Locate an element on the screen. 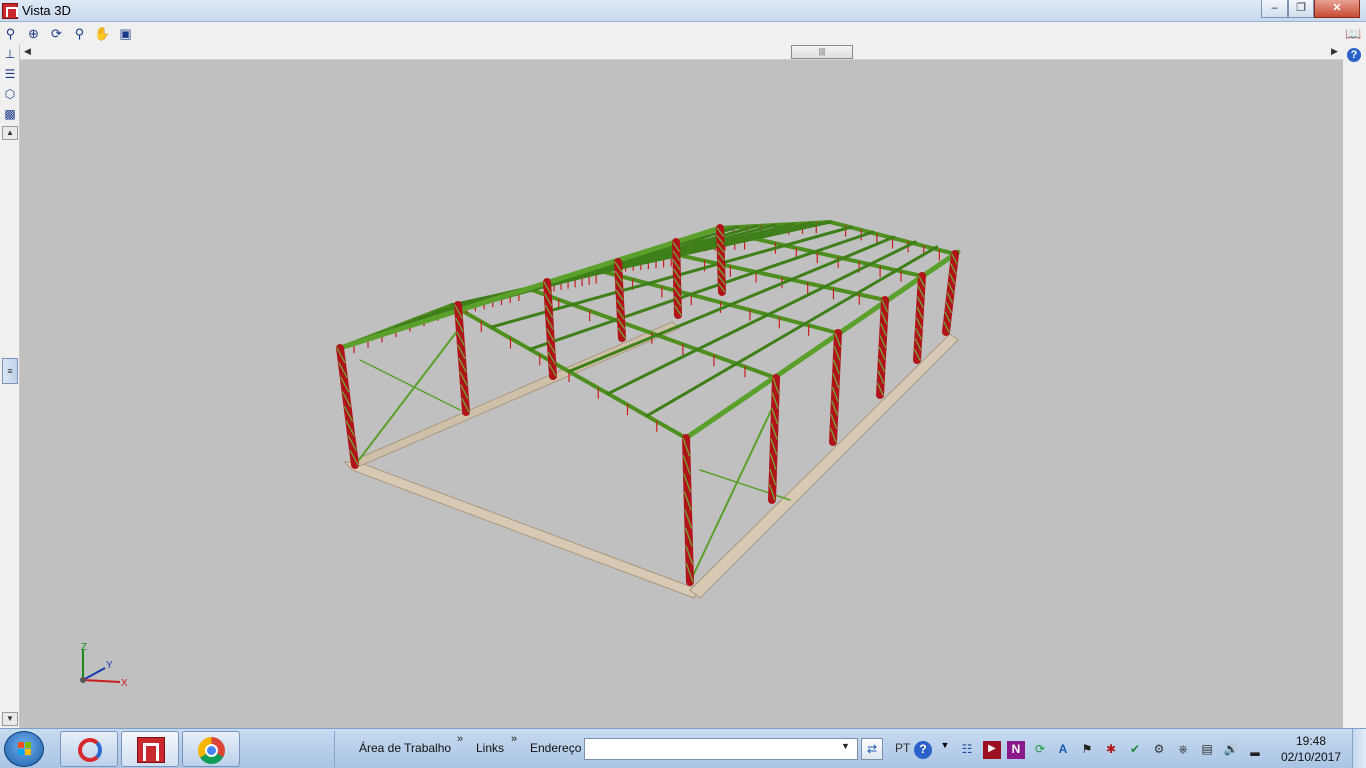 This screenshot has width=1366, height=768. view-toolbar: ⚲ ⊕ ⟳ ⚲ ✋ ▣ 📖 is located at coordinates (683, 33).